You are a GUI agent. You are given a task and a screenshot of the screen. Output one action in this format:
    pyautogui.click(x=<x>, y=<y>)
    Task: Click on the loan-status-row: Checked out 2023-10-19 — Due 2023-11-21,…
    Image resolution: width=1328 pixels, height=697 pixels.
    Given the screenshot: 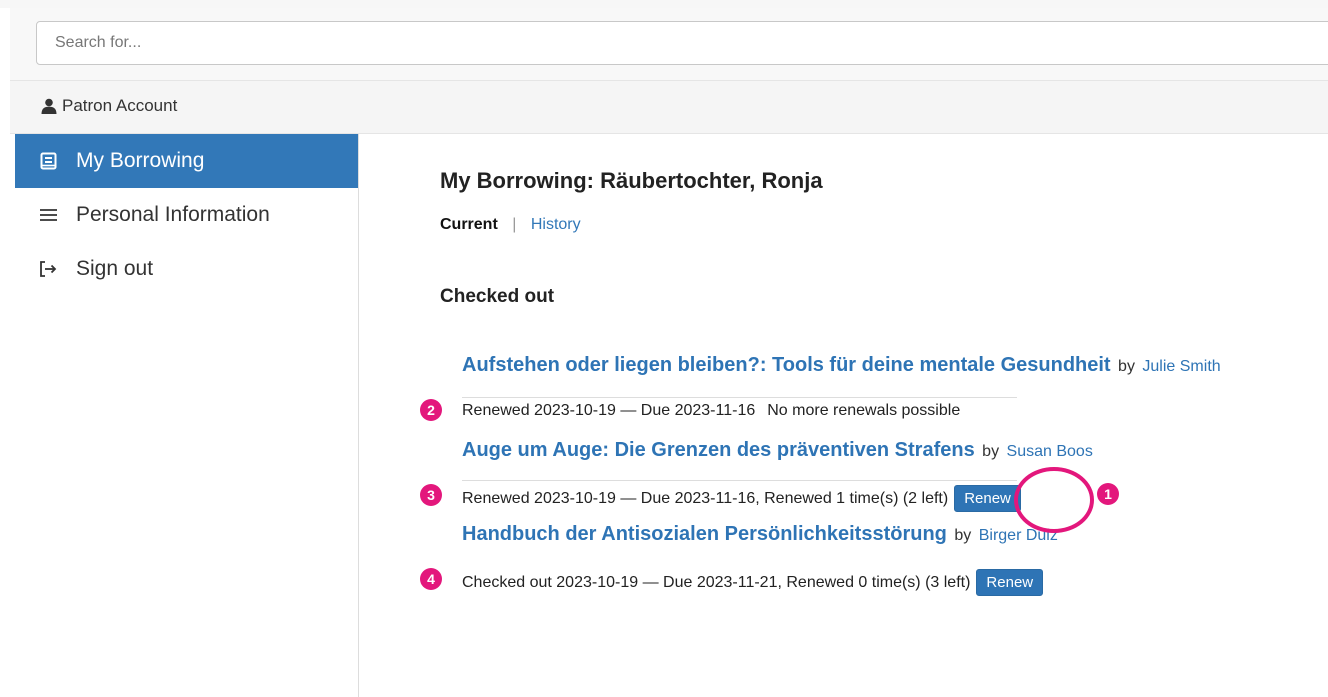 What is the action you would take?
    pyautogui.click(x=753, y=582)
    